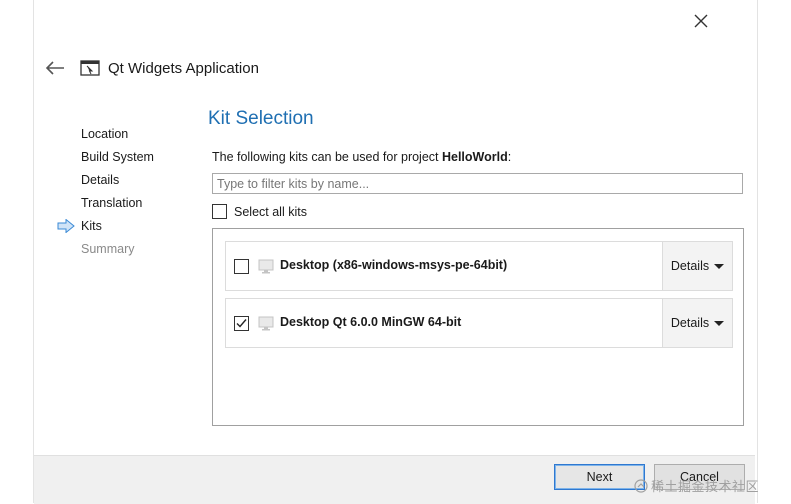 The height and width of the screenshot is (504, 791). I want to click on step-translation: Translation, so click(112, 203).